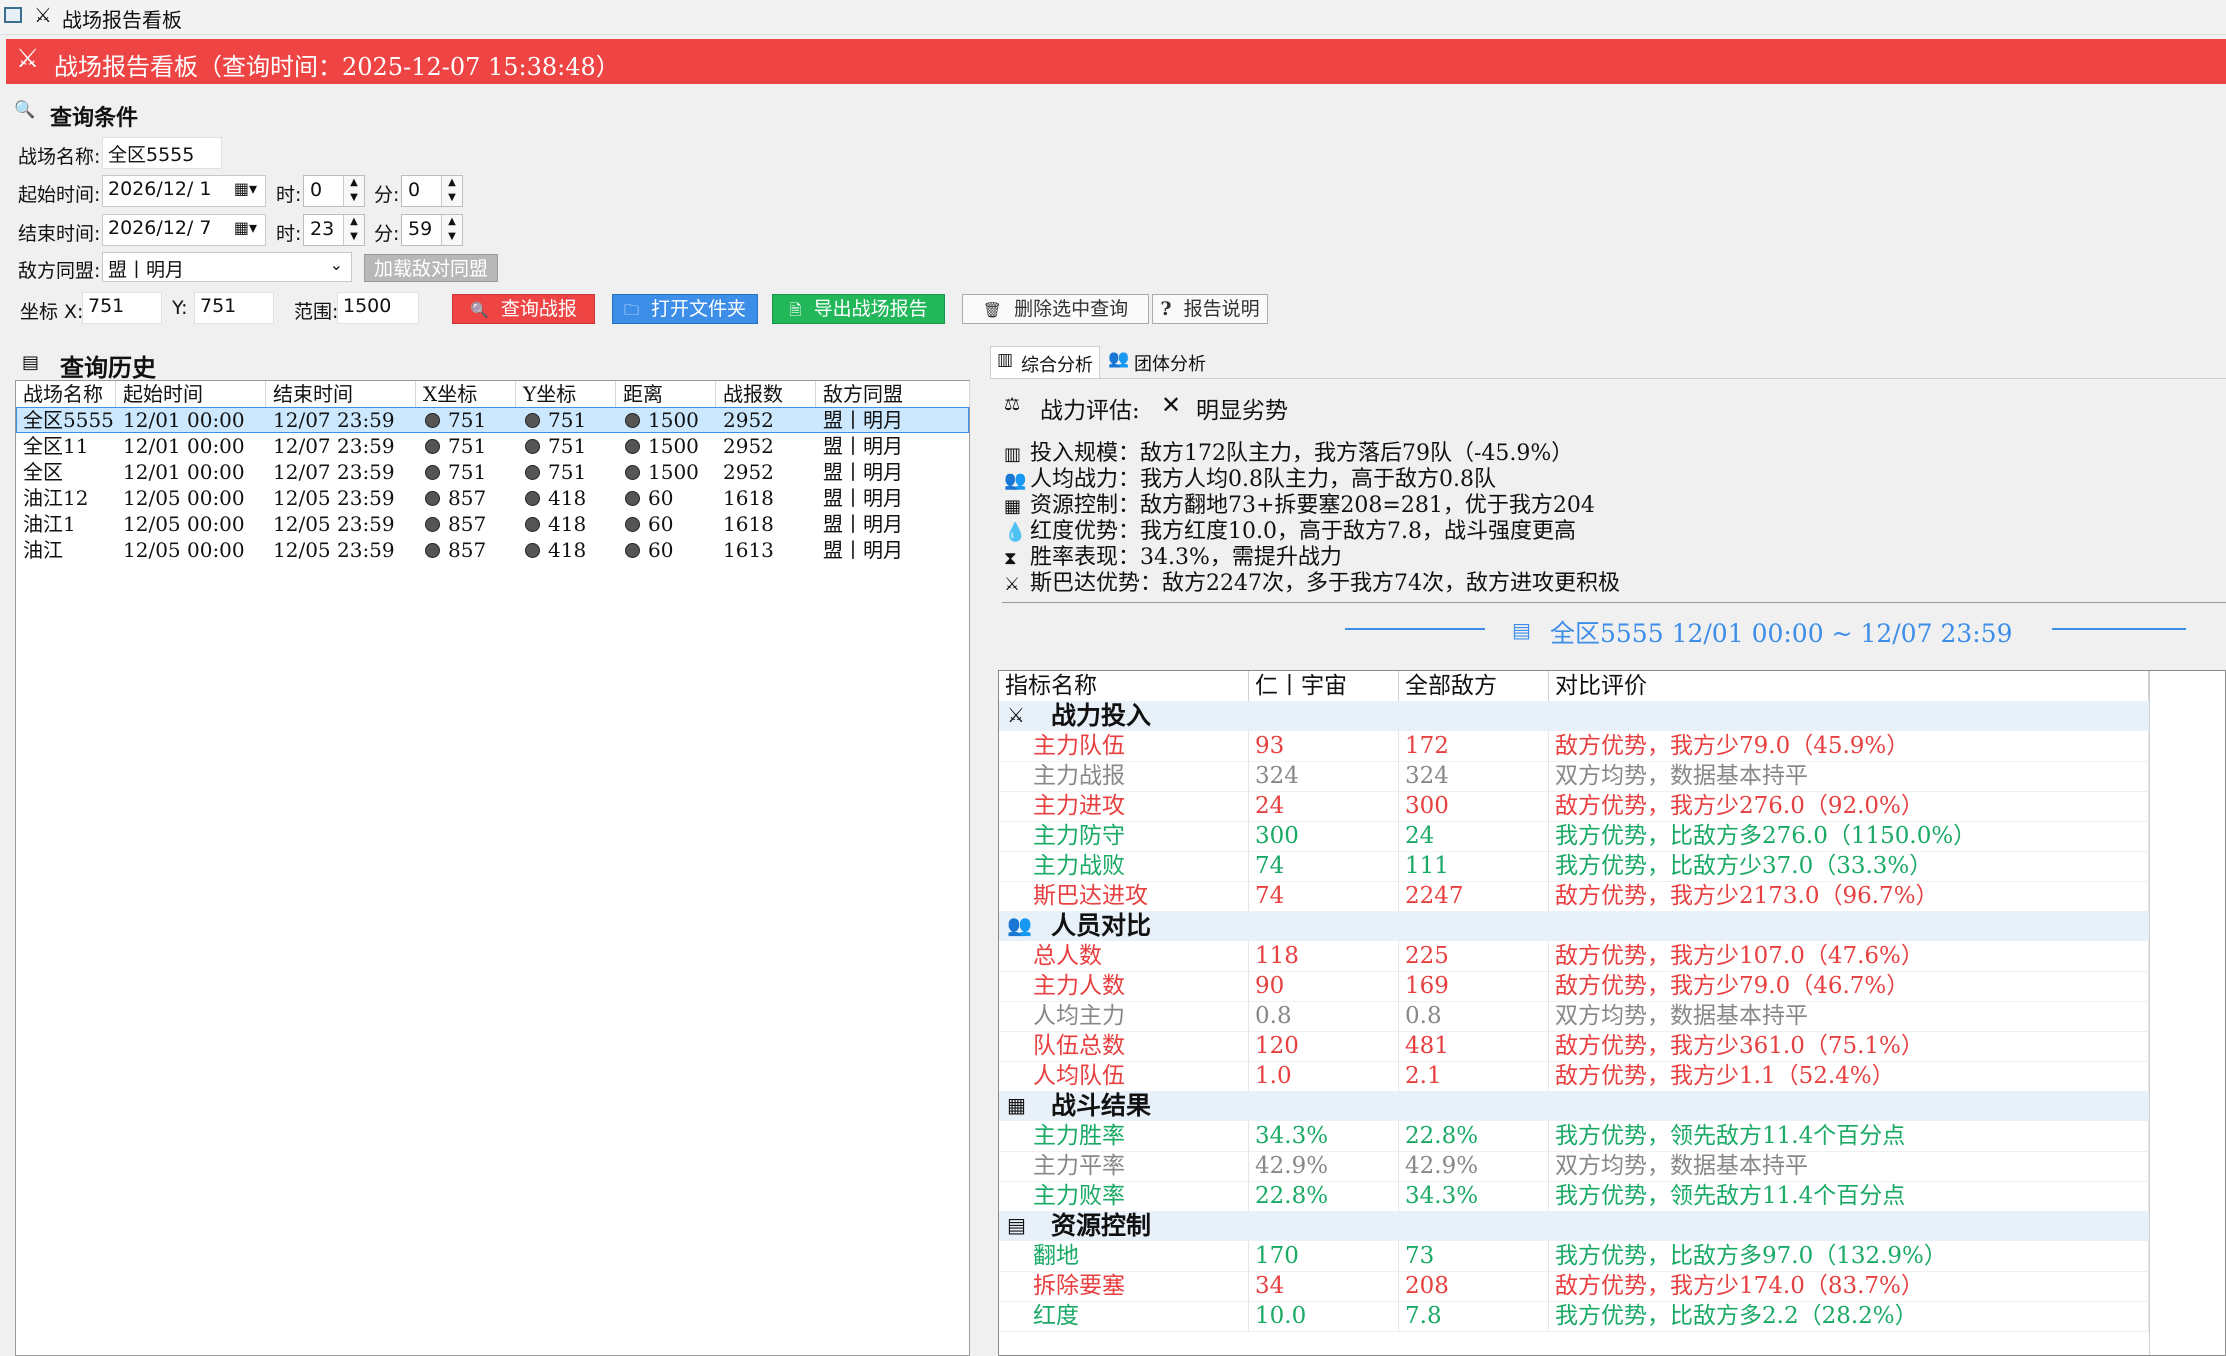 The width and height of the screenshot is (2226, 1356). Describe the element at coordinates (432, 230) in the screenshot. I see `end-minute-spinner: 59 ▲ ▼` at that location.